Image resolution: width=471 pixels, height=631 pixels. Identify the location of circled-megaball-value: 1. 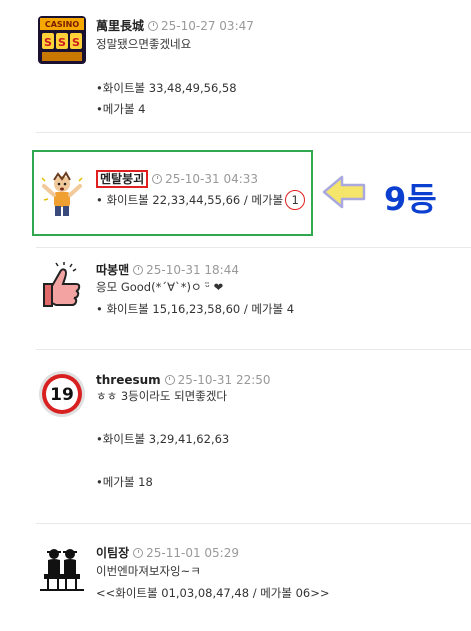
(295, 200).